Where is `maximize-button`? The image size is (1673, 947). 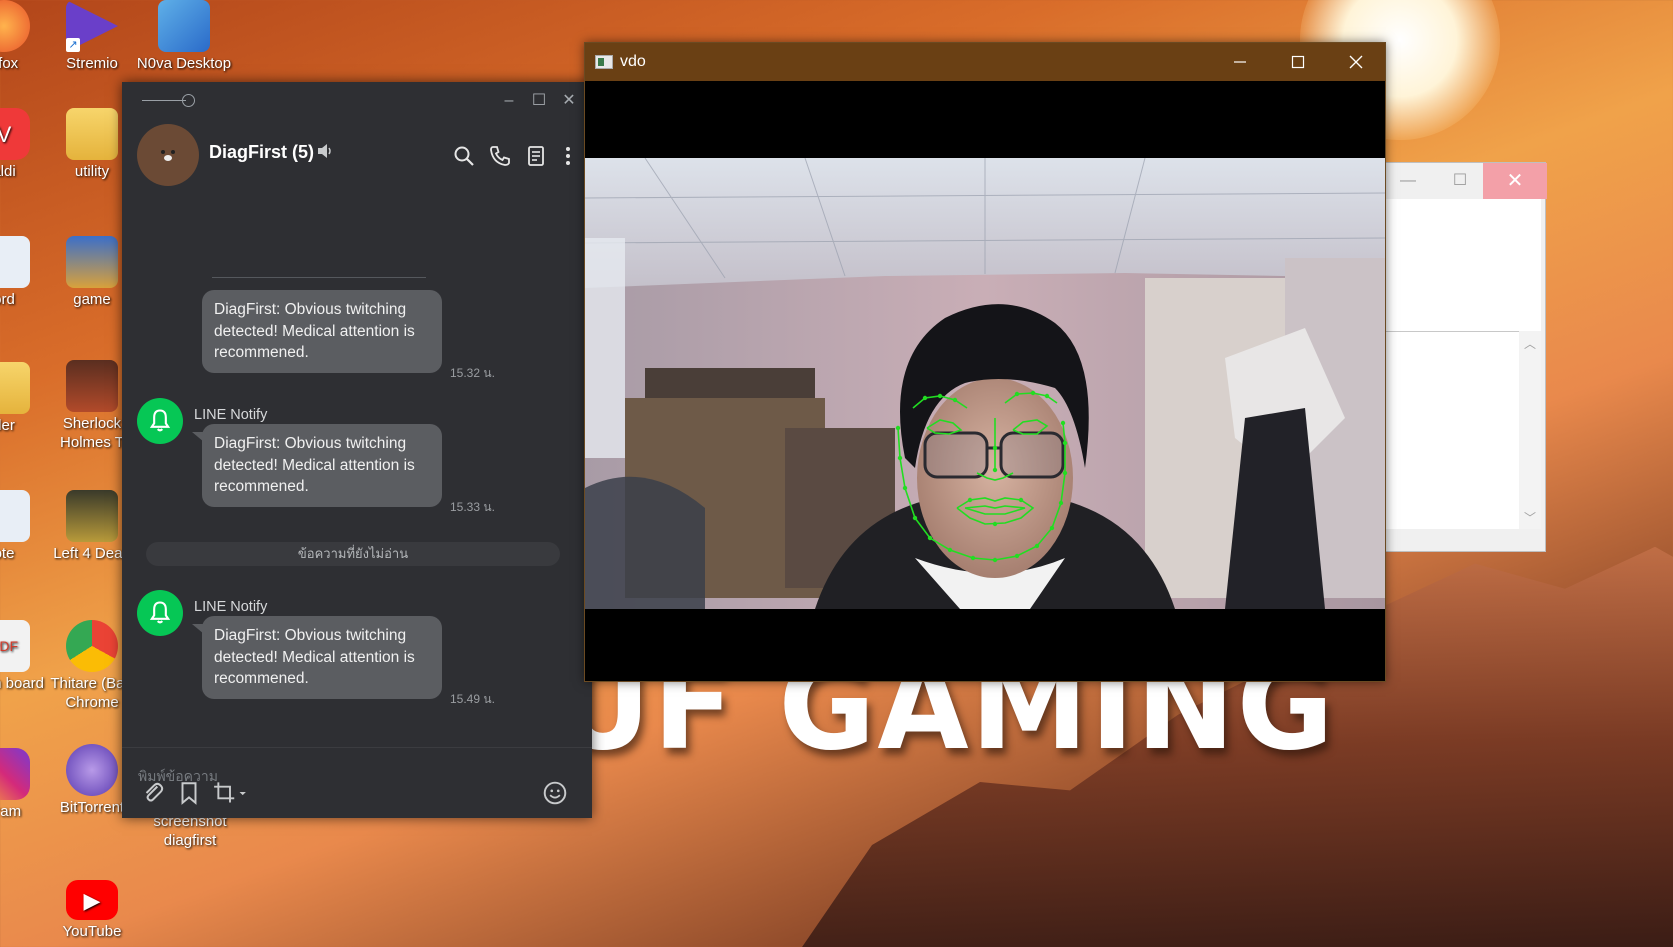 maximize-button is located at coordinates (1298, 62).